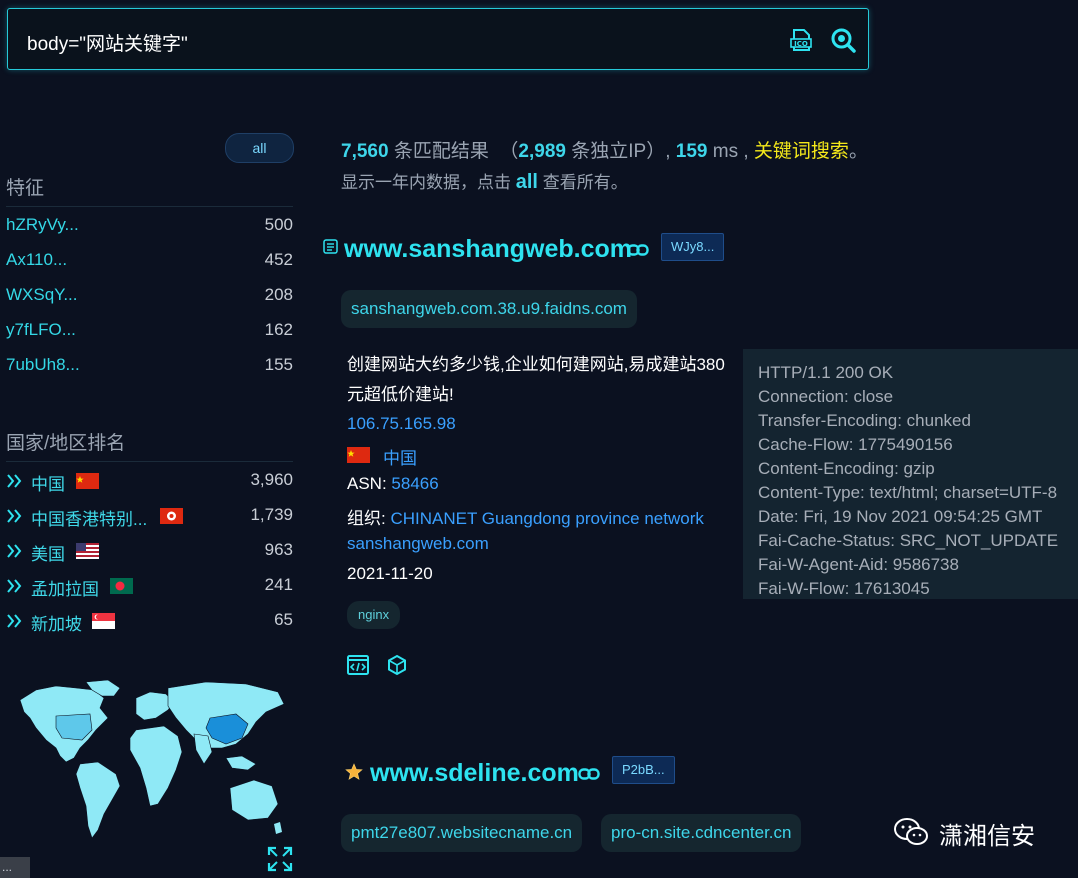  Describe the element at coordinates (864, 420) in the screenshot. I see `http-line: Transfer-Encoding: chunked` at that location.